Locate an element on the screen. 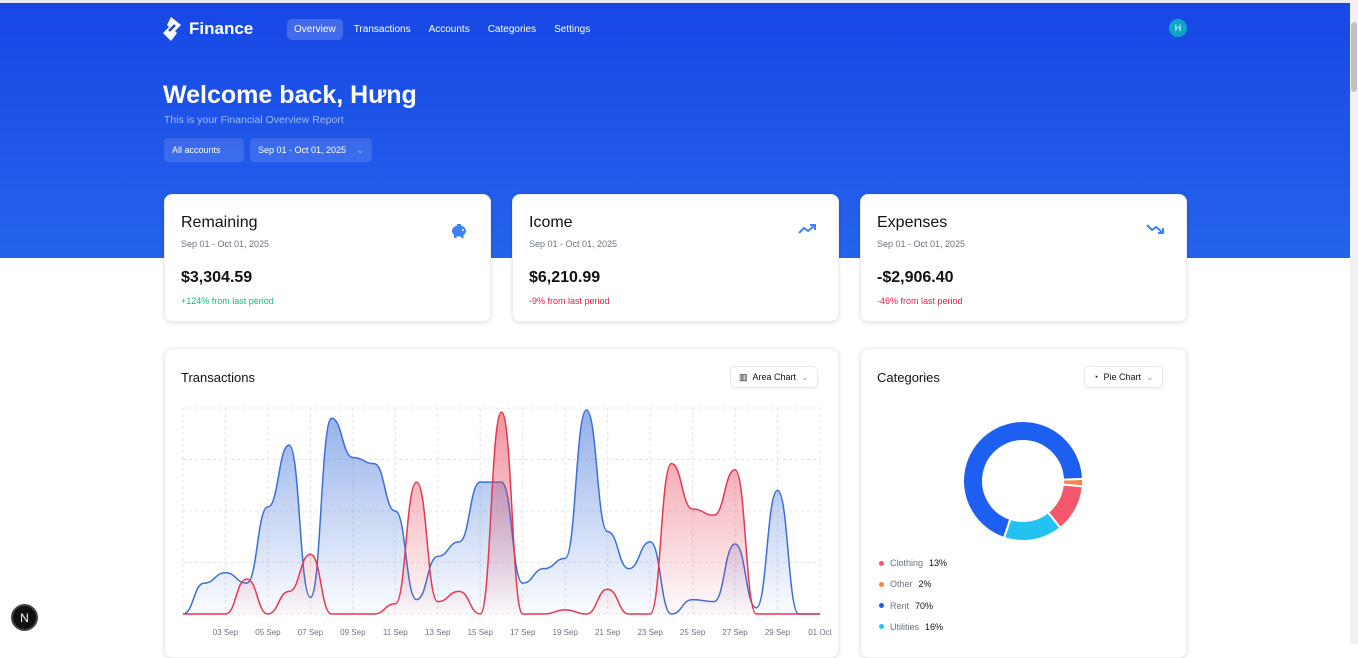  categories-donut-chart is located at coordinates (1023, 481).